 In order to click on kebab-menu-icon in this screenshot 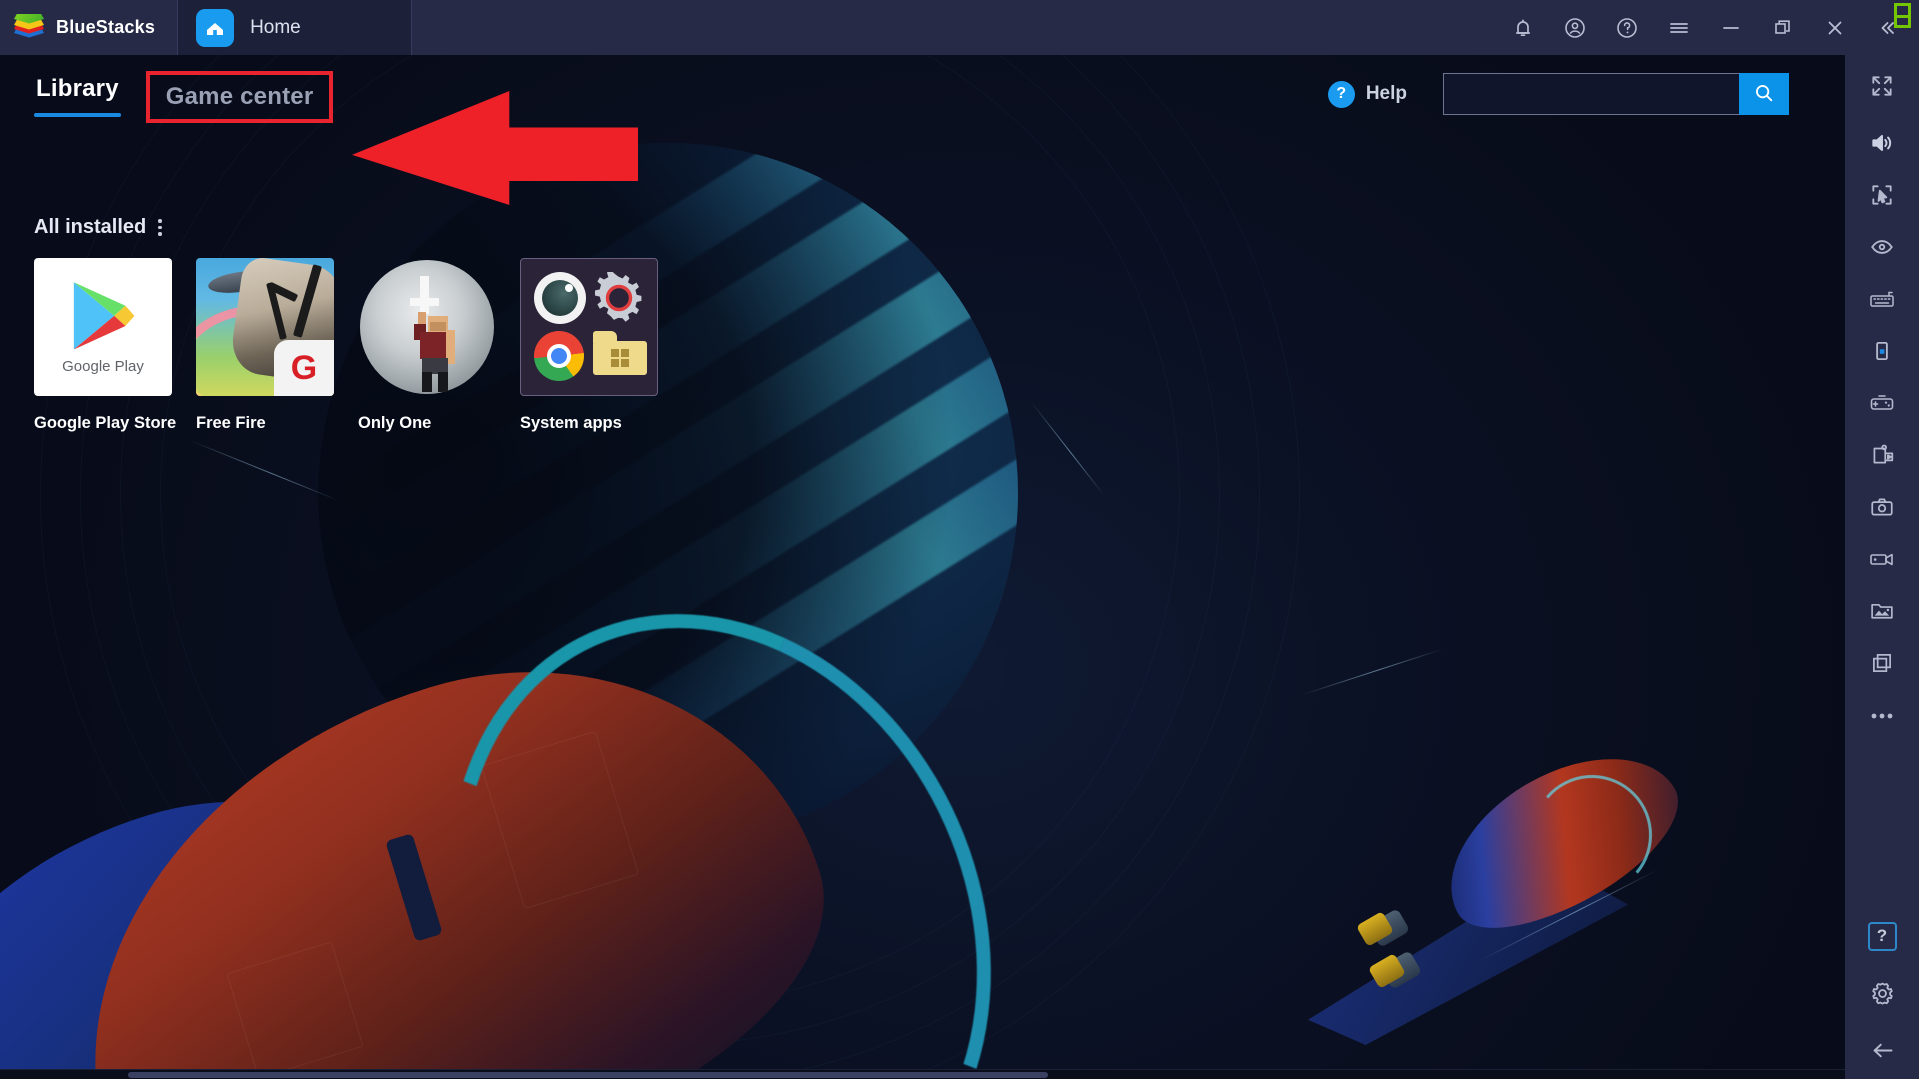, I will do `click(160, 227)`.